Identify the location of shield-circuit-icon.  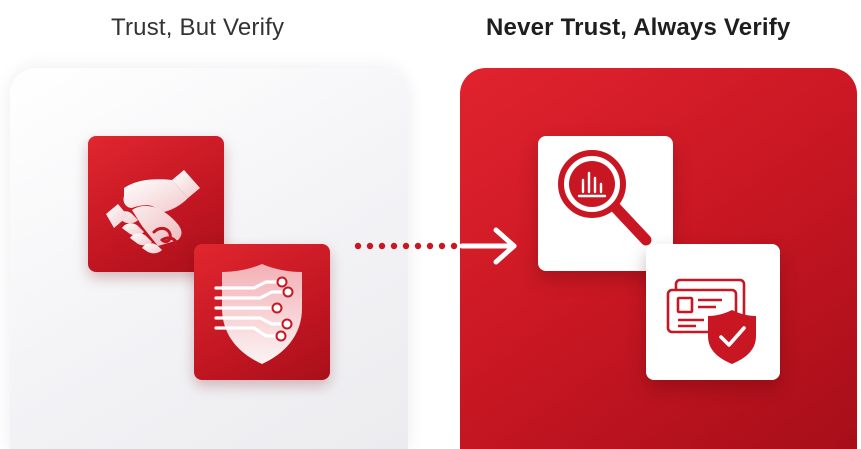
(258, 314).